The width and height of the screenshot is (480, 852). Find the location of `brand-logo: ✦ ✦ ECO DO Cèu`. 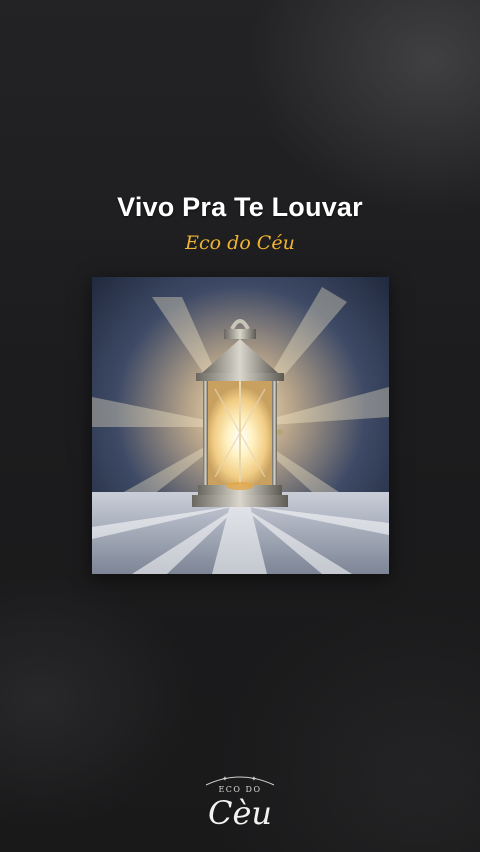

brand-logo: ✦ ✦ ECO DO Cèu is located at coordinates (240, 808).